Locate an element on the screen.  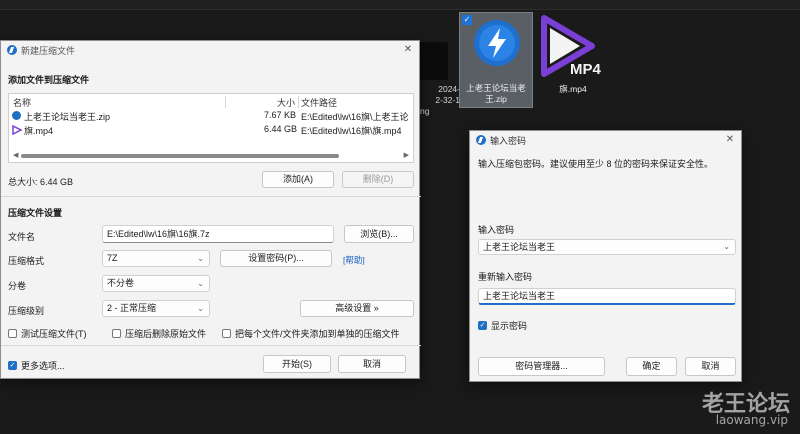
separate-archive-label: 把每个文件/文件夹添加到单独的压缩文件 is located at coordinates (317, 334).